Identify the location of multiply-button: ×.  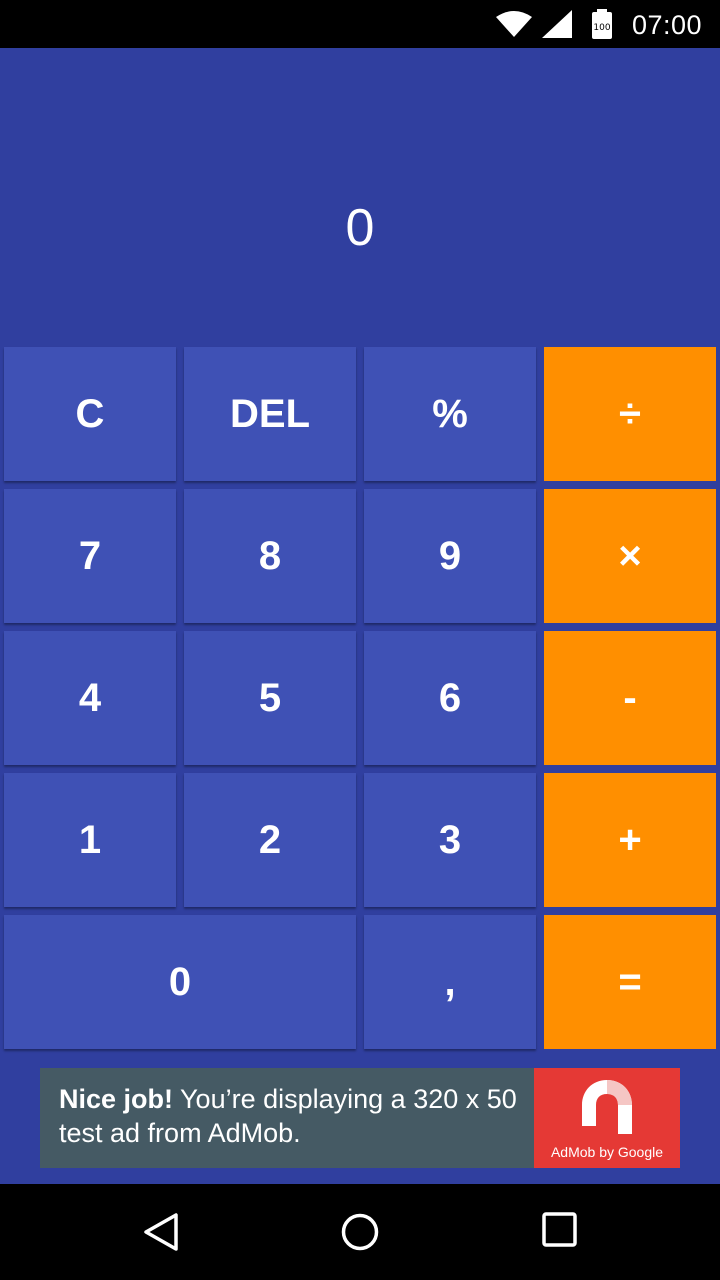
(630, 556).